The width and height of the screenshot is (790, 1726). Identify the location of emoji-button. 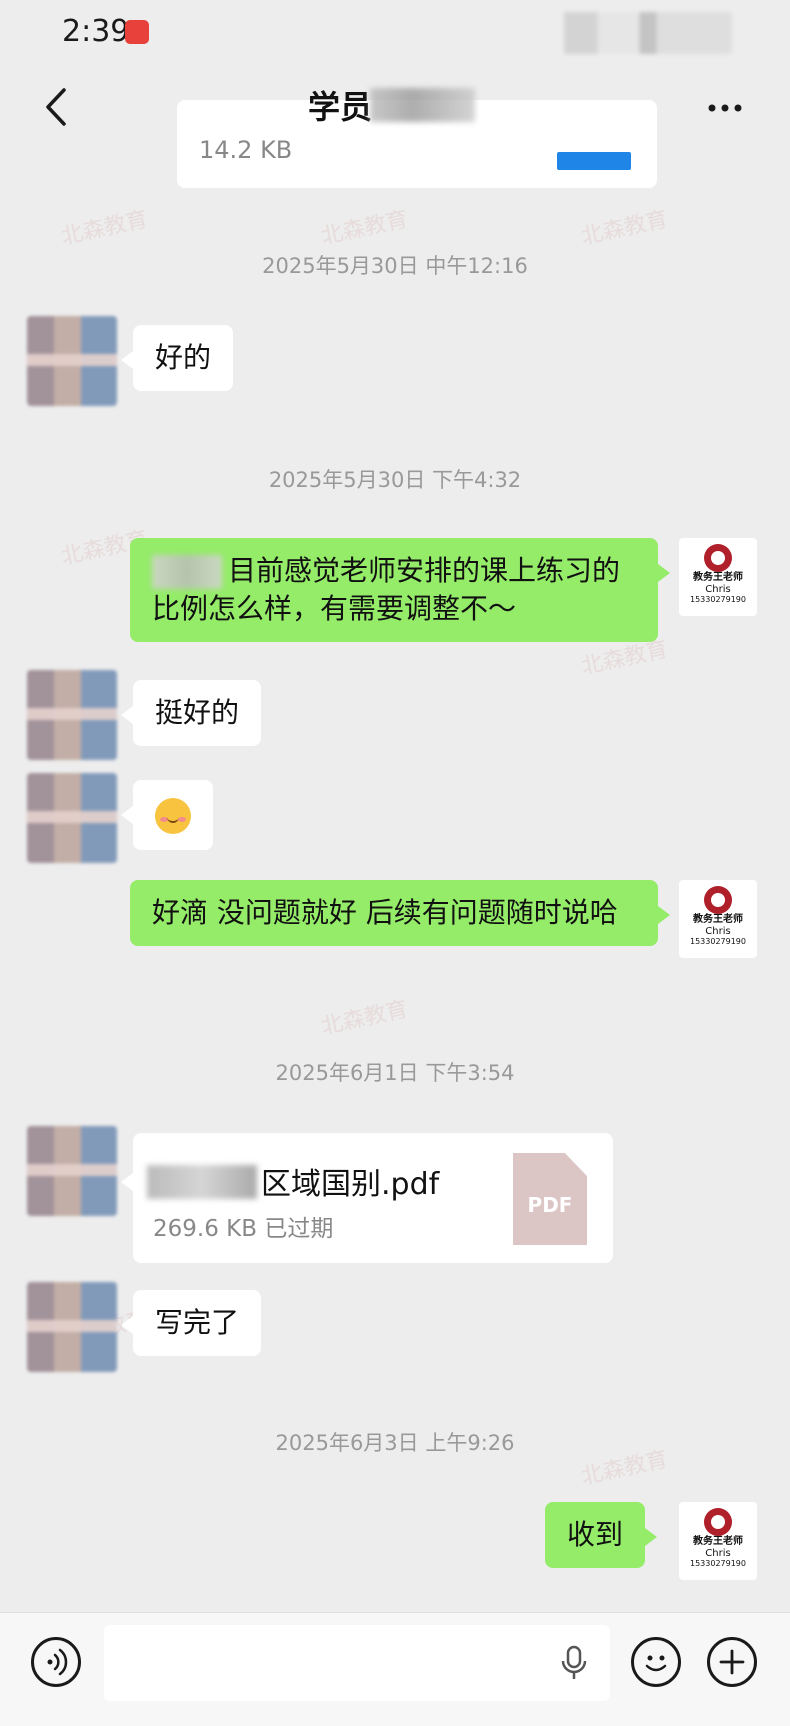
(656, 1662).